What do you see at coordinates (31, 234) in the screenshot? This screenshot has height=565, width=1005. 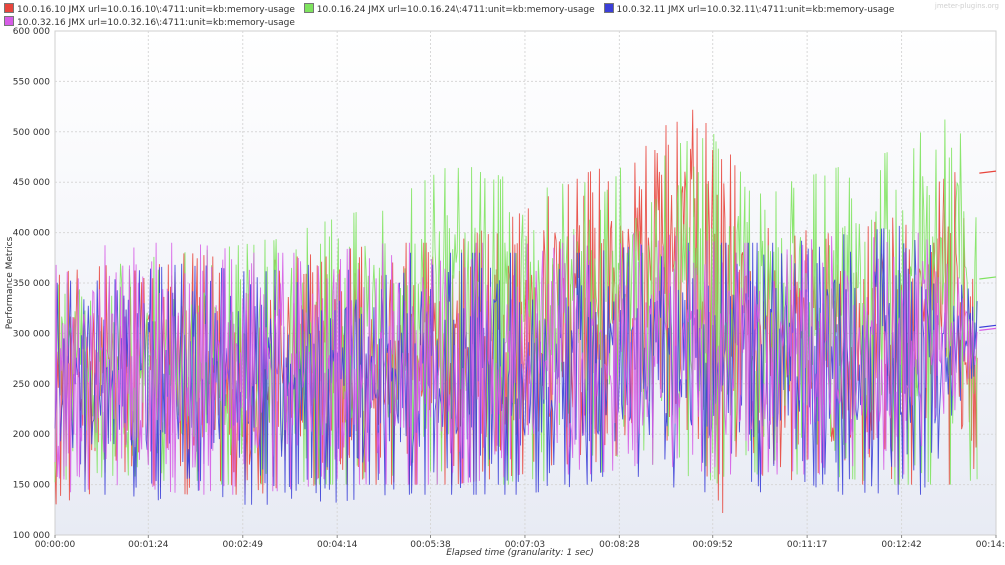 I see `y-tick-label: 400 000` at bounding box center [31, 234].